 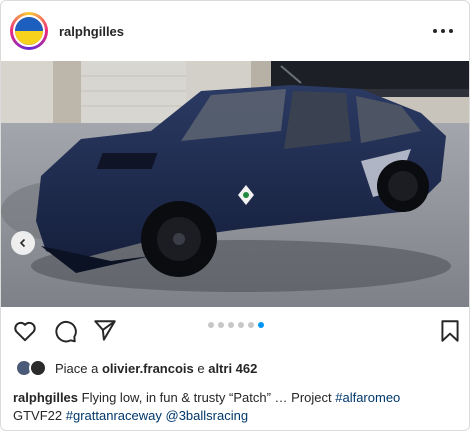 I want to click on carousel-indicator, so click(x=236, y=325).